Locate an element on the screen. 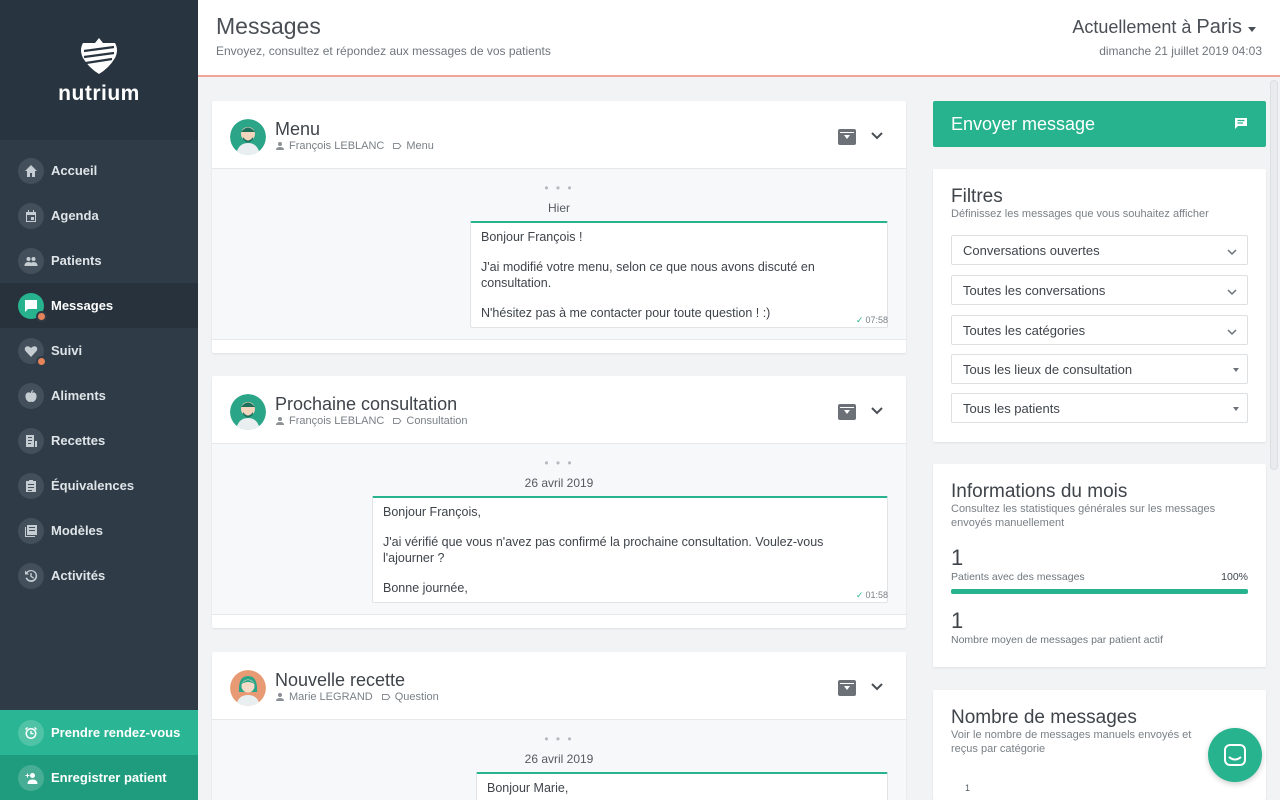  sidebar-item-agenda: Agenda is located at coordinates (99, 215).